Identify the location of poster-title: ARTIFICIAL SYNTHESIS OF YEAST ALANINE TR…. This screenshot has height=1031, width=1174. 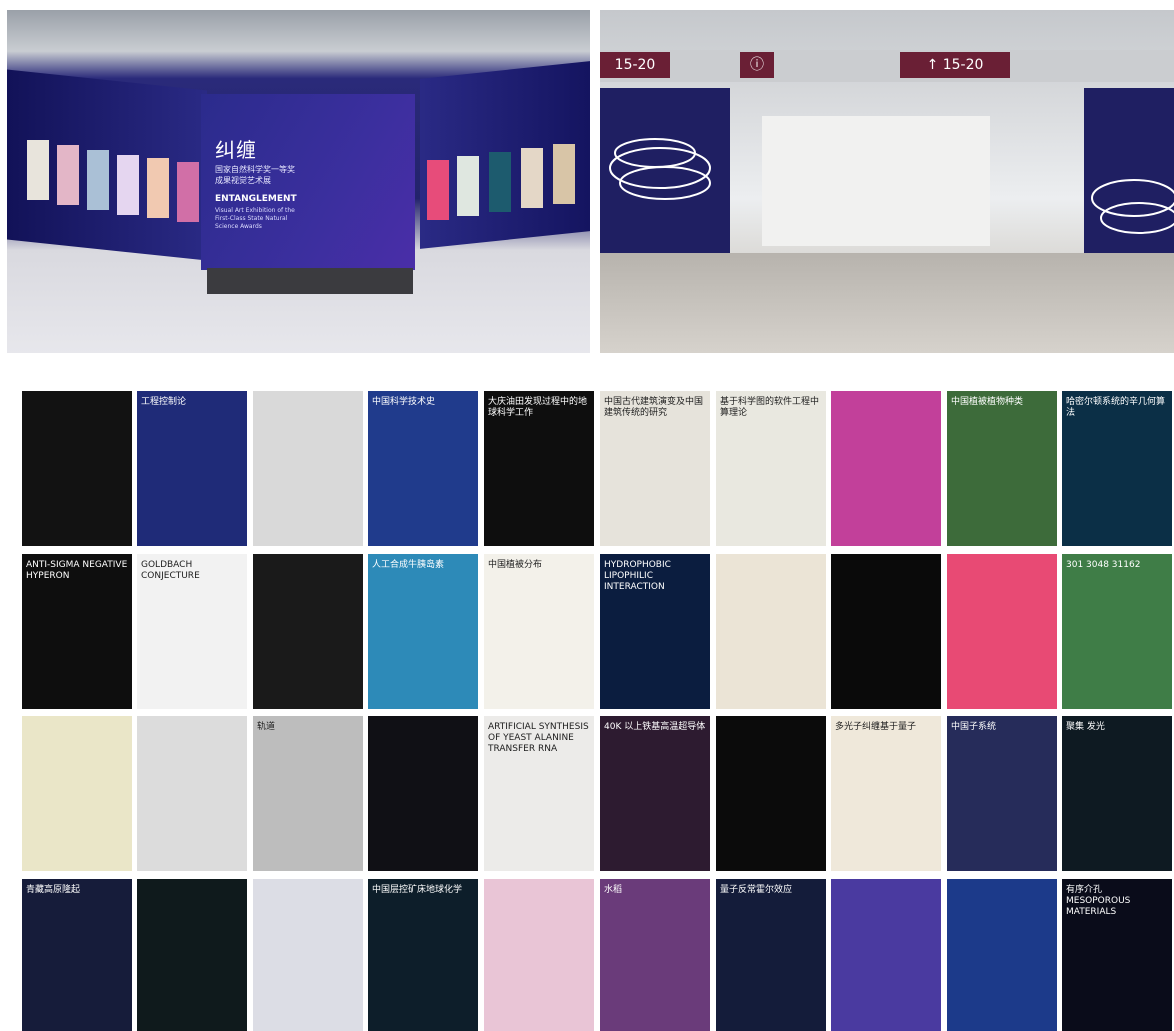
(538, 738).